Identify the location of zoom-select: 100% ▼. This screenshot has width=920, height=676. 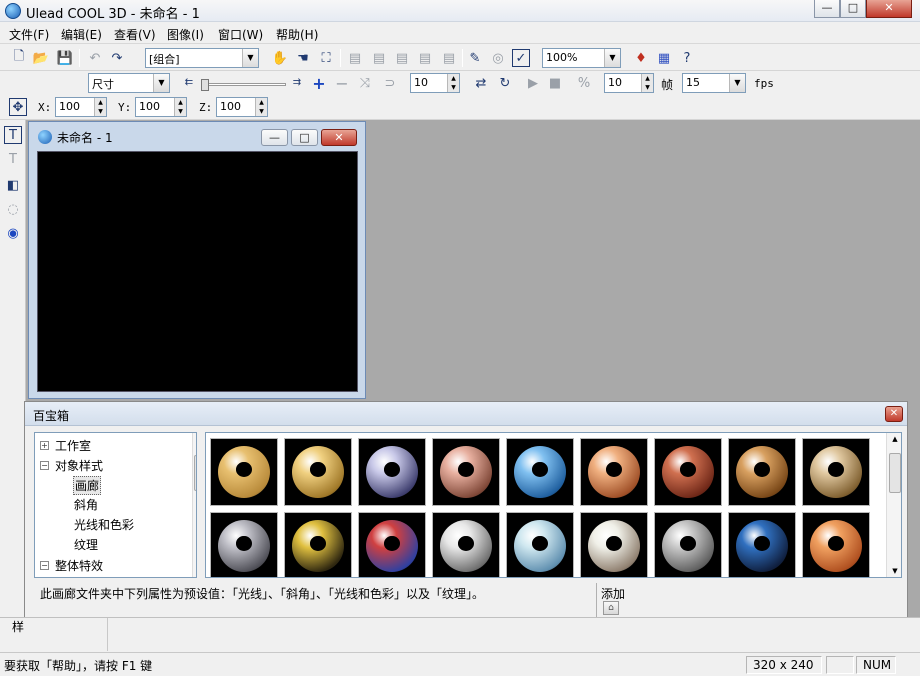
(581, 58).